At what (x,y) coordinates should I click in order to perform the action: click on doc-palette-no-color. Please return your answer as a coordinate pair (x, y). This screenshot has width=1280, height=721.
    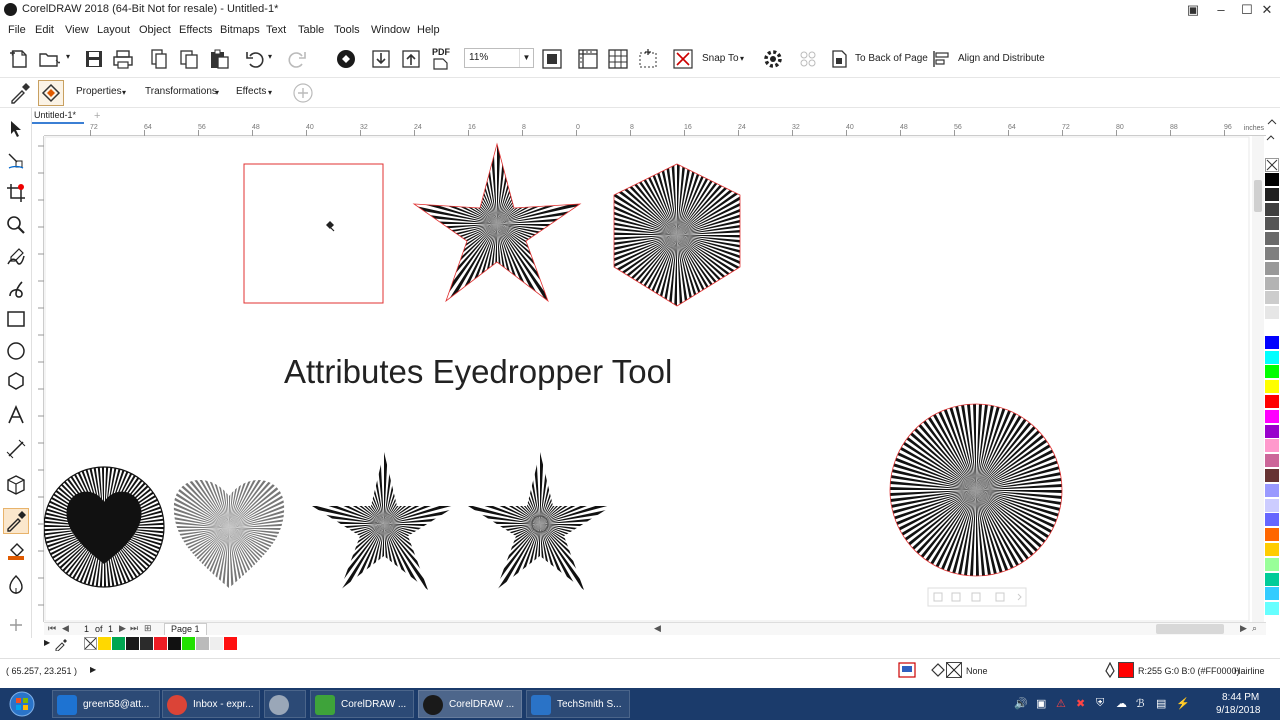
    Looking at the image, I should click on (90, 643).